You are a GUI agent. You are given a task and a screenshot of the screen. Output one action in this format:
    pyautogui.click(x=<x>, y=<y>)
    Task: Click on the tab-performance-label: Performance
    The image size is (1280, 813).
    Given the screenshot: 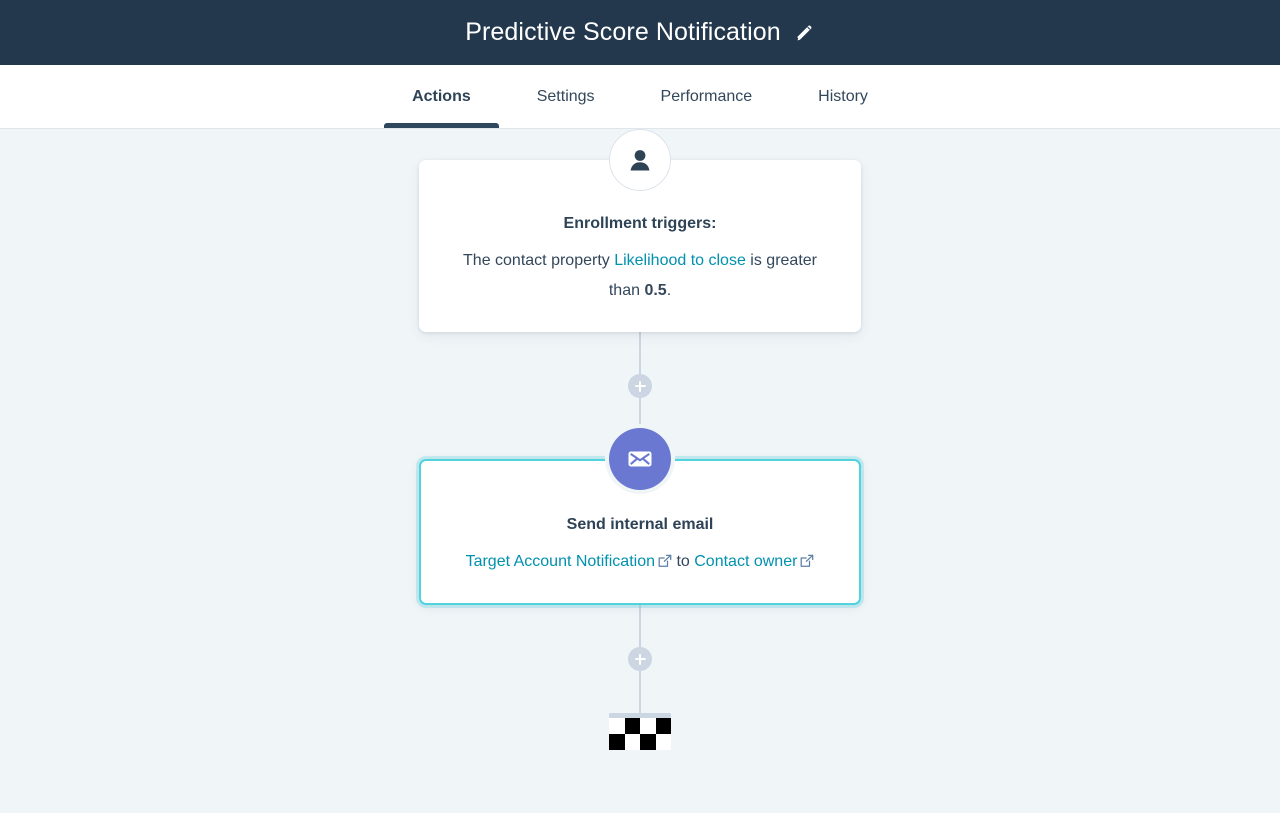 What is the action you would take?
    pyautogui.click(x=706, y=96)
    